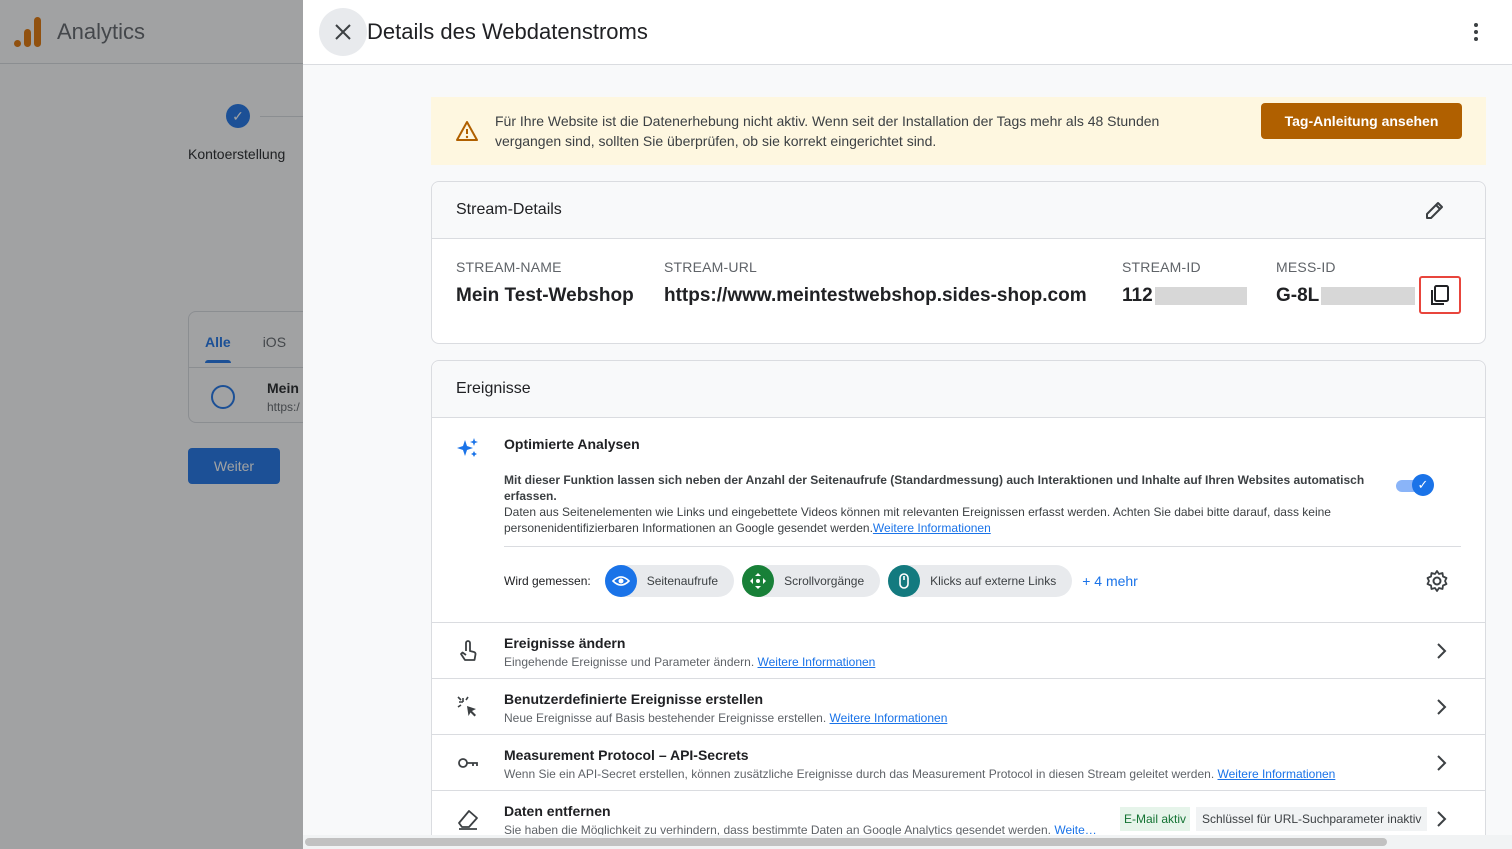 The image size is (1512, 849). I want to click on chip-outbound-clicks: Klicks auf externe Links, so click(980, 581).